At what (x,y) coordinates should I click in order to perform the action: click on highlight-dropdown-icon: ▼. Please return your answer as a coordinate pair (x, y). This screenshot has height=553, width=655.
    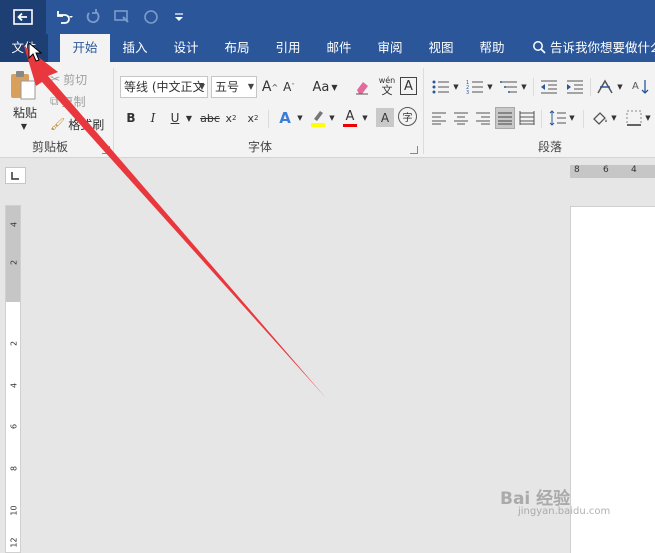
    Looking at the image, I should click on (332, 118).